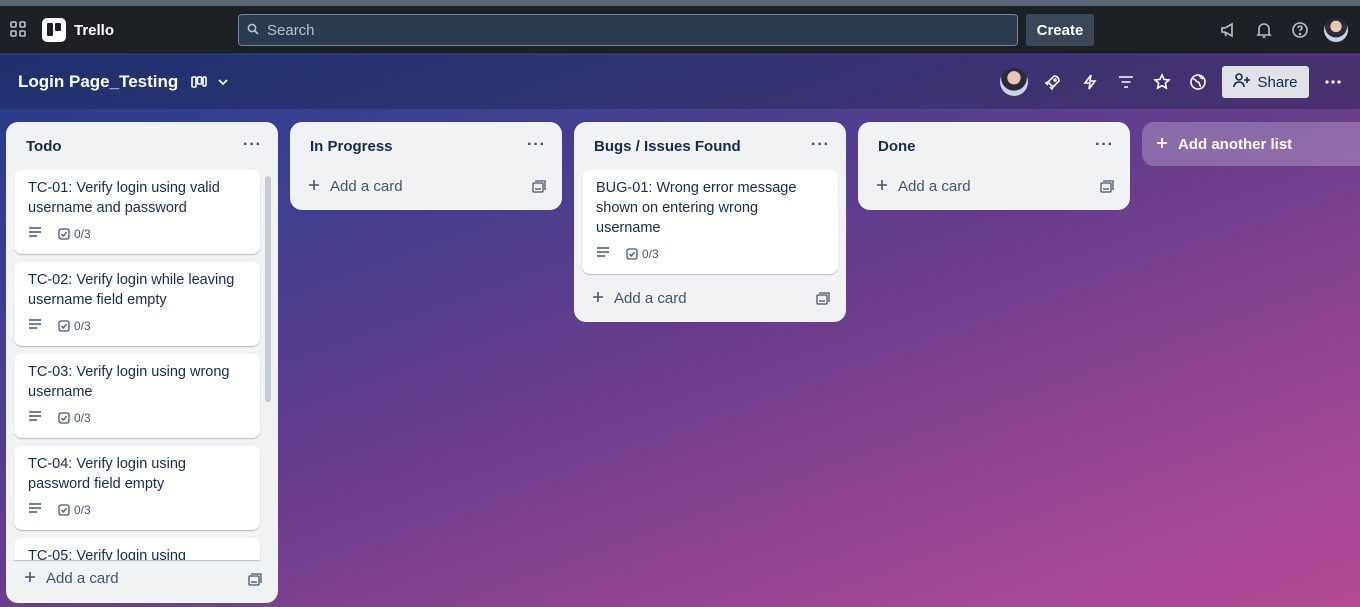 This screenshot has height=607, width=1360. I want to click on filter-icon, so click(1126, 82).